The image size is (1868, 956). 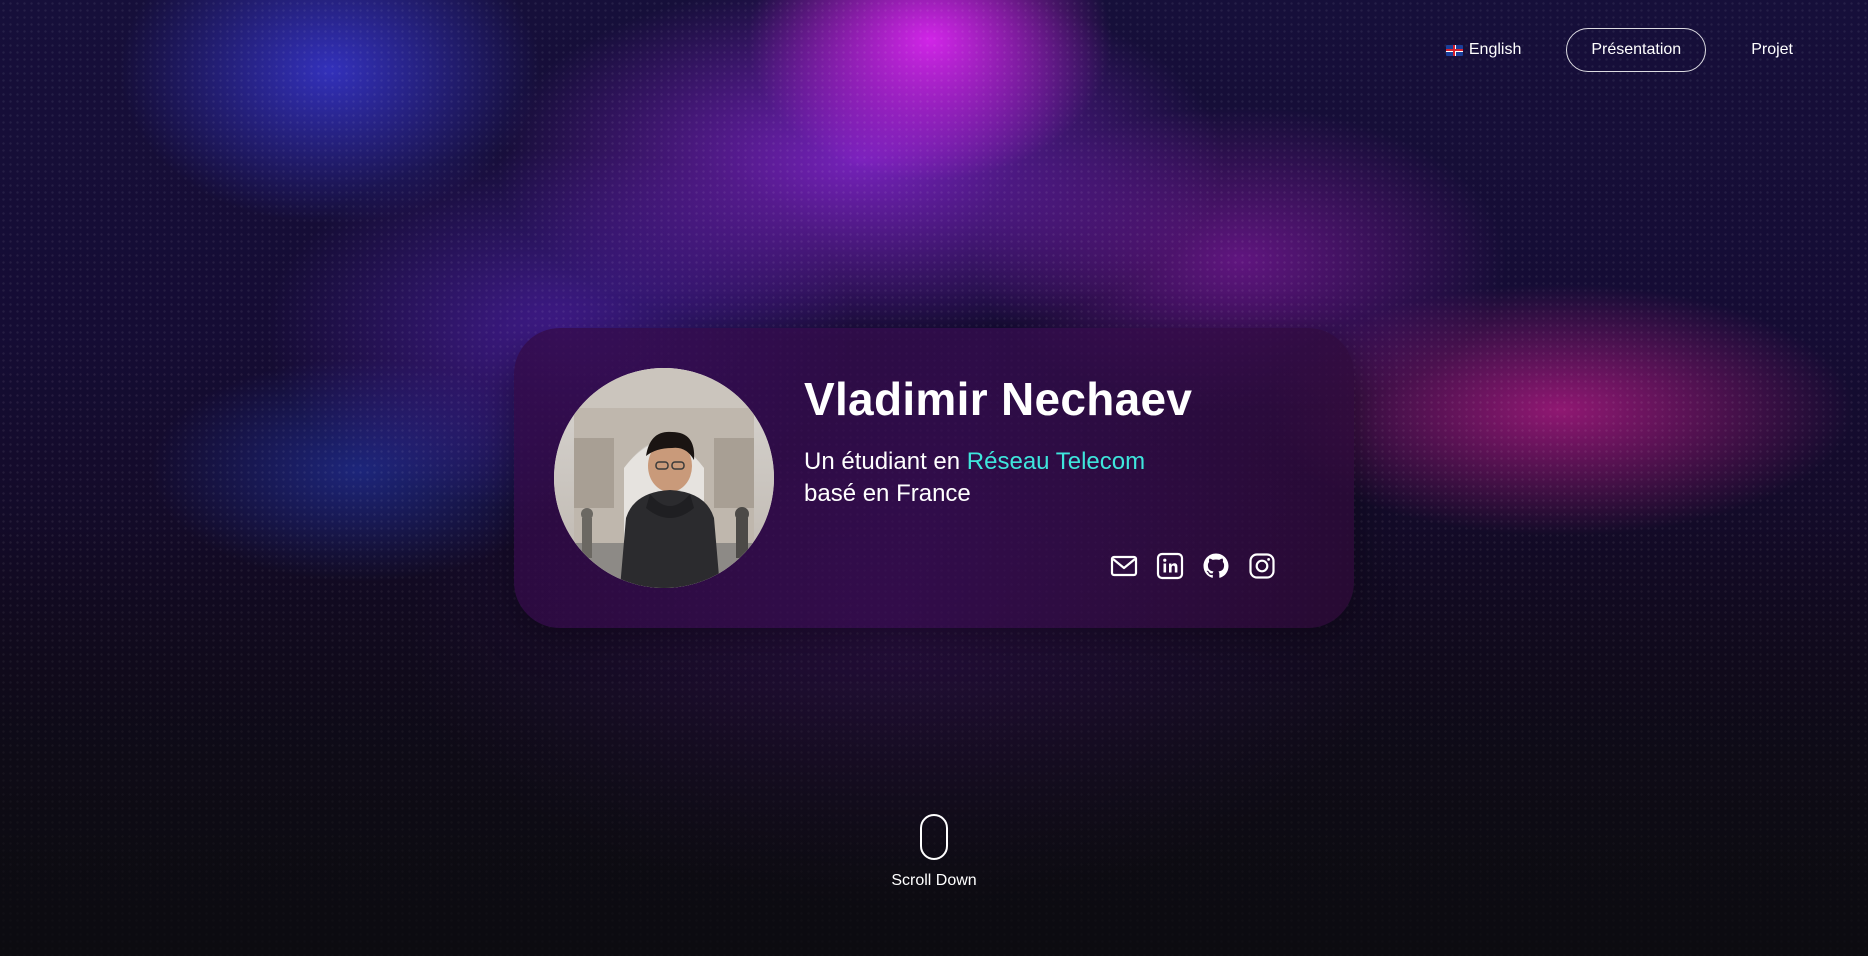 I want to click on tagline-prefix: Un étudiant en, so click(x=885, y=461).